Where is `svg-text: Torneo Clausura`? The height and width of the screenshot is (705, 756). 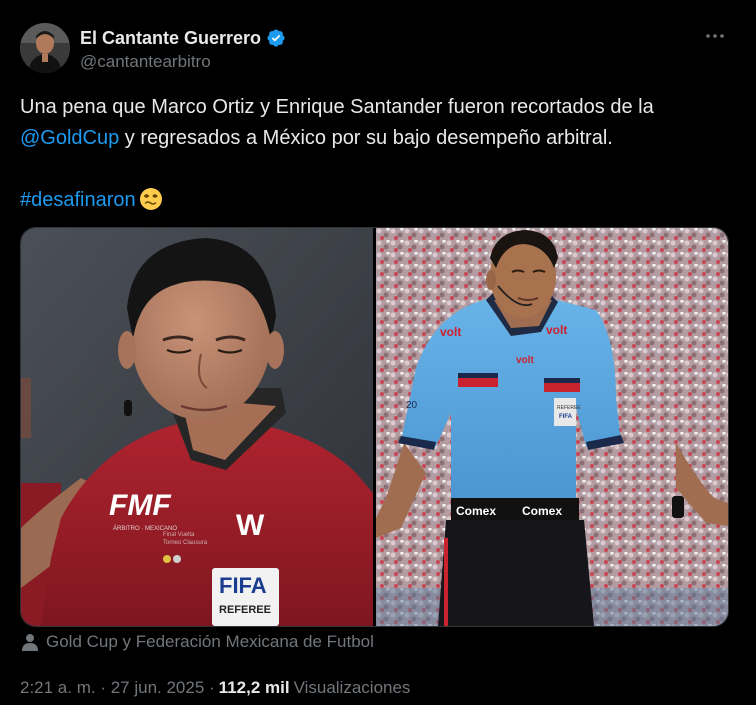
svg-text: Torneo Clausura is located at coordinates (185, 543).